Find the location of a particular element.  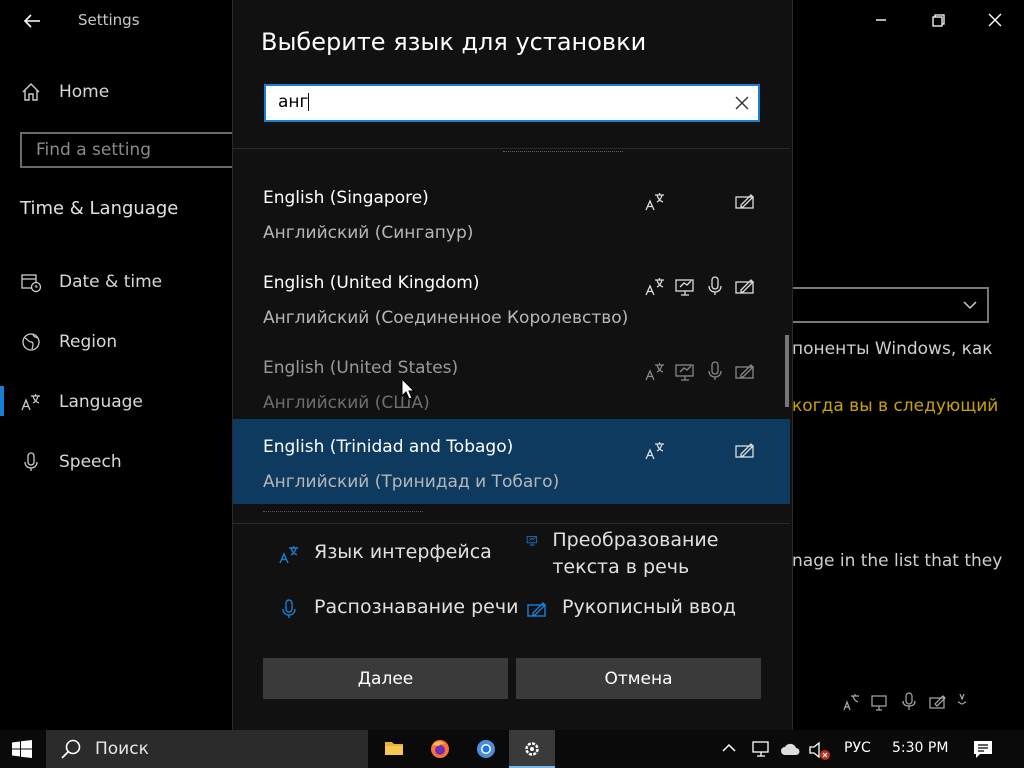

restore-icon is located at coordinates (938, 20).